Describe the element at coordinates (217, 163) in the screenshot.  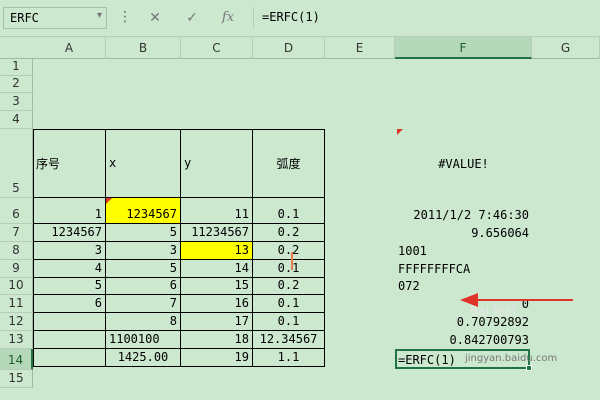
I see `cell-c5: y` at that location.